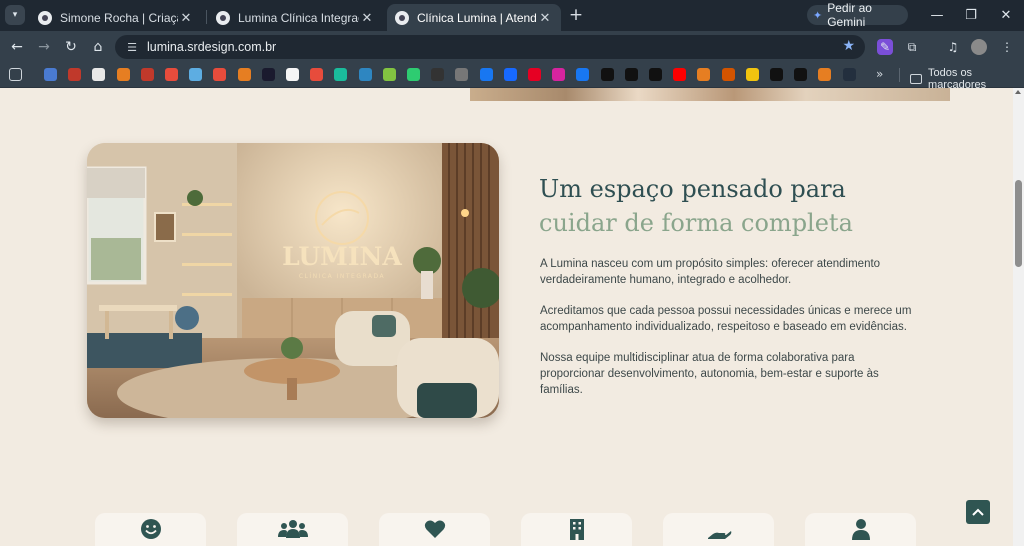 The width and height of the screenshot is (1024, 546). I want to click on hero-image-bottom-edge, so click(710, 94).